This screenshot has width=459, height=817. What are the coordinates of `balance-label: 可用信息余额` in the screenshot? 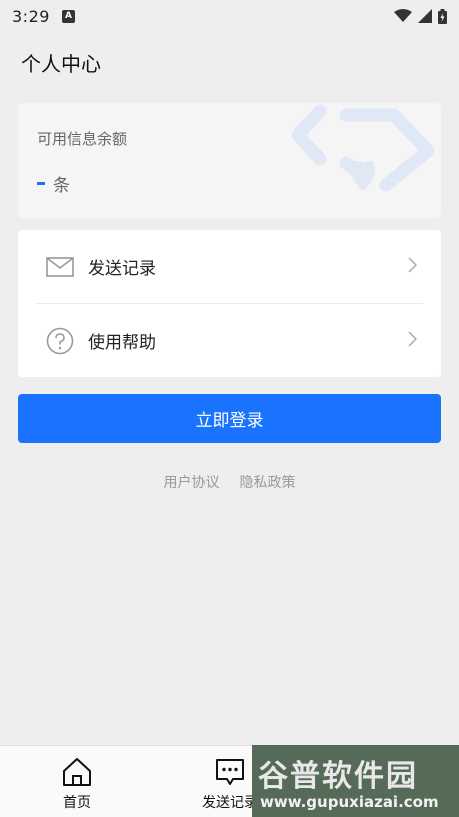 It's located at (82, 139).